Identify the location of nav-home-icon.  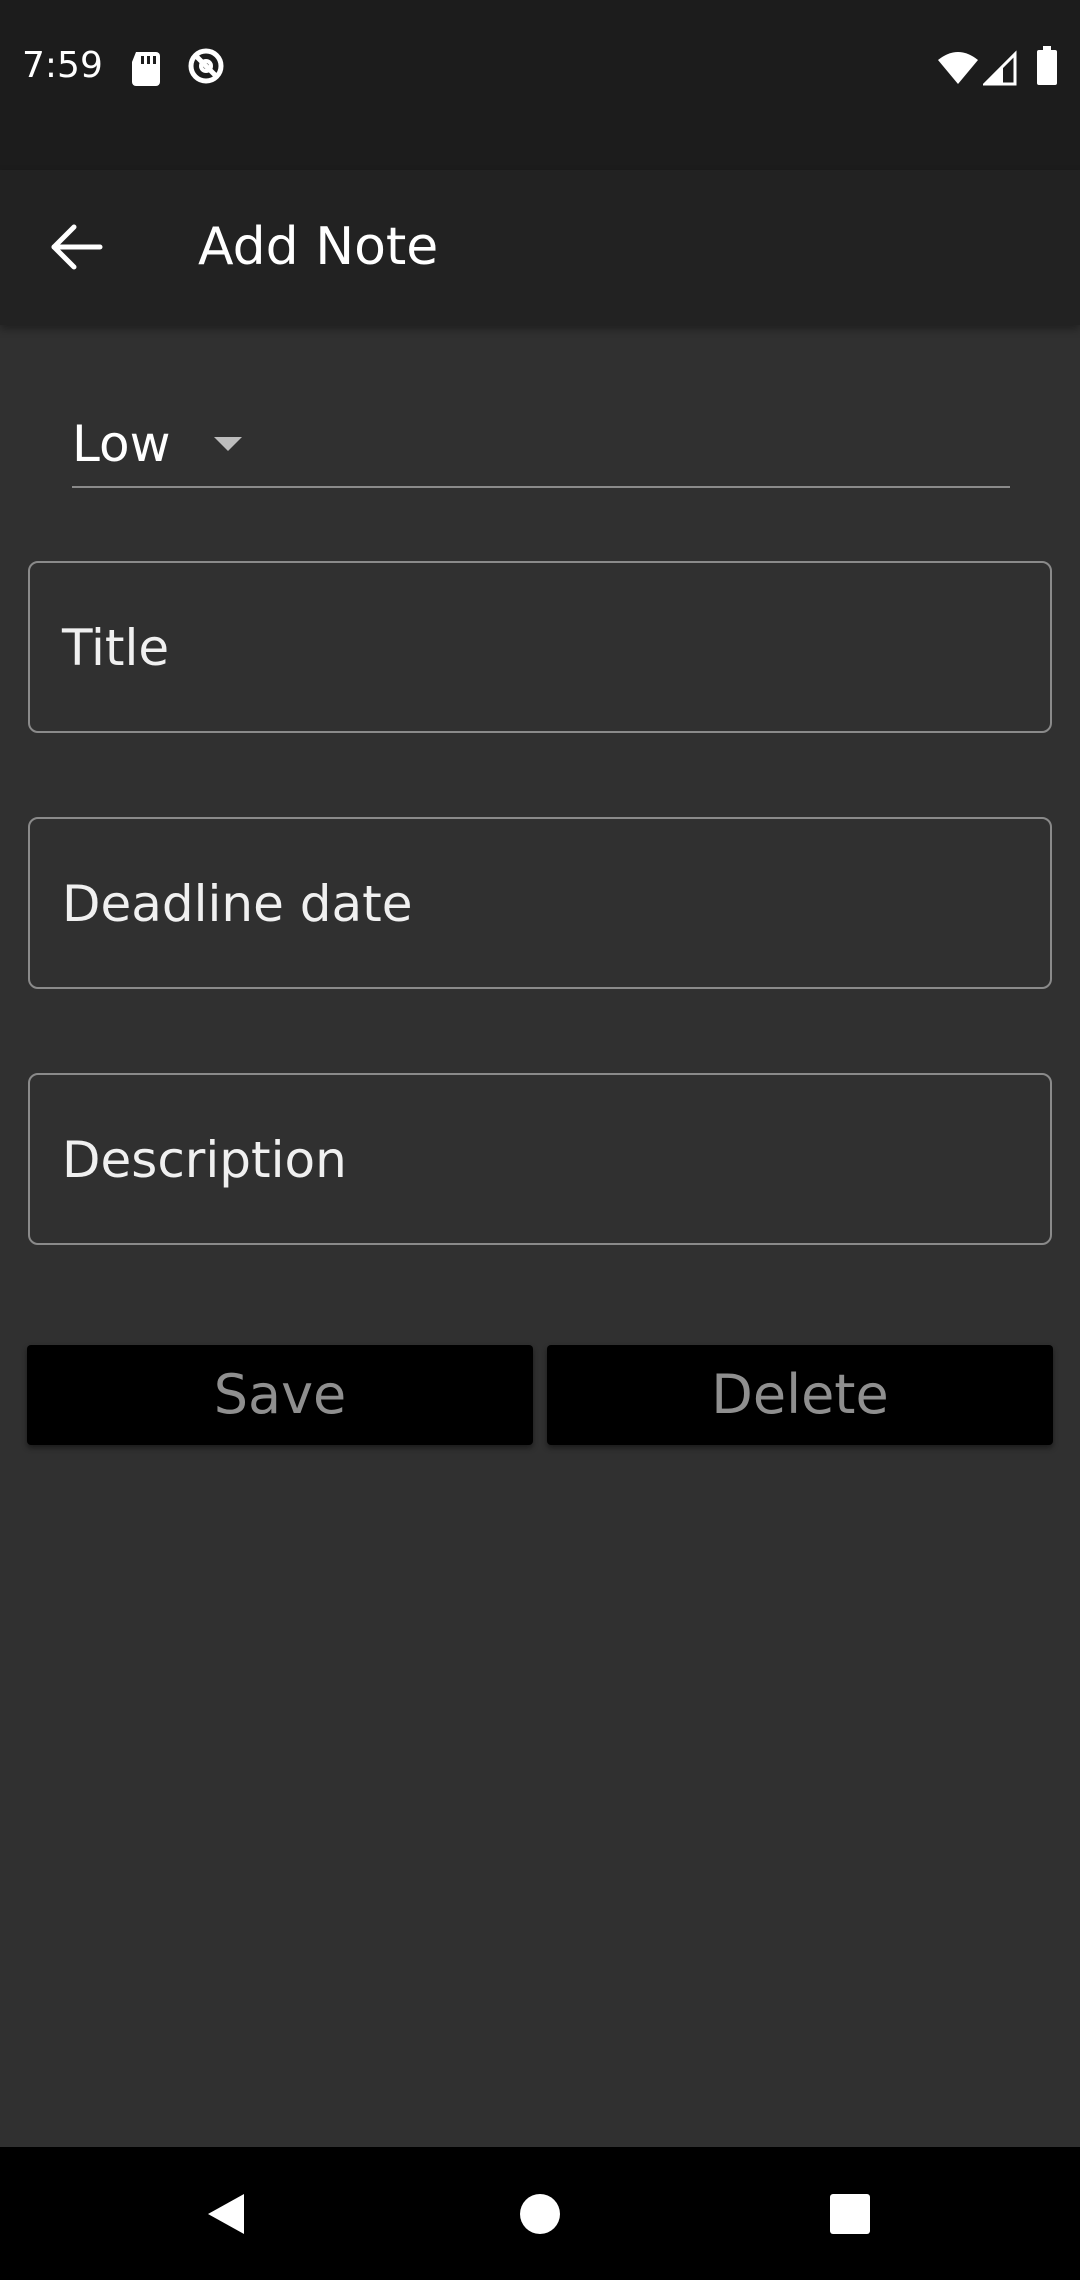
(540, 2214).